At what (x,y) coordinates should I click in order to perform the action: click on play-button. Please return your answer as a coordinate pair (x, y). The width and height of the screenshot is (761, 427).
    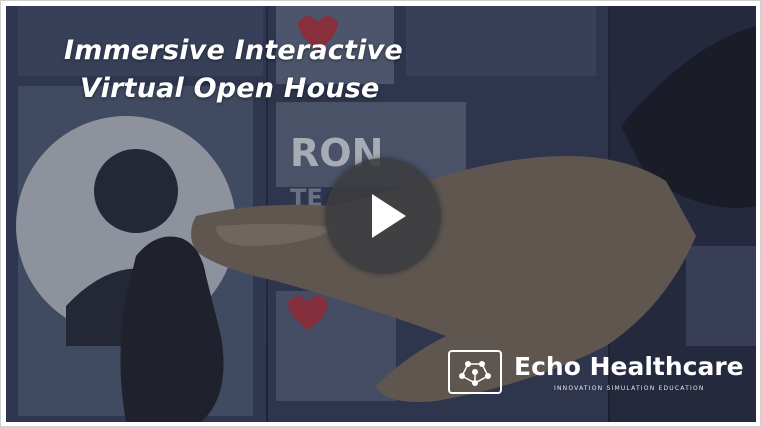
    Looking at the image, I should click on (383, 216).